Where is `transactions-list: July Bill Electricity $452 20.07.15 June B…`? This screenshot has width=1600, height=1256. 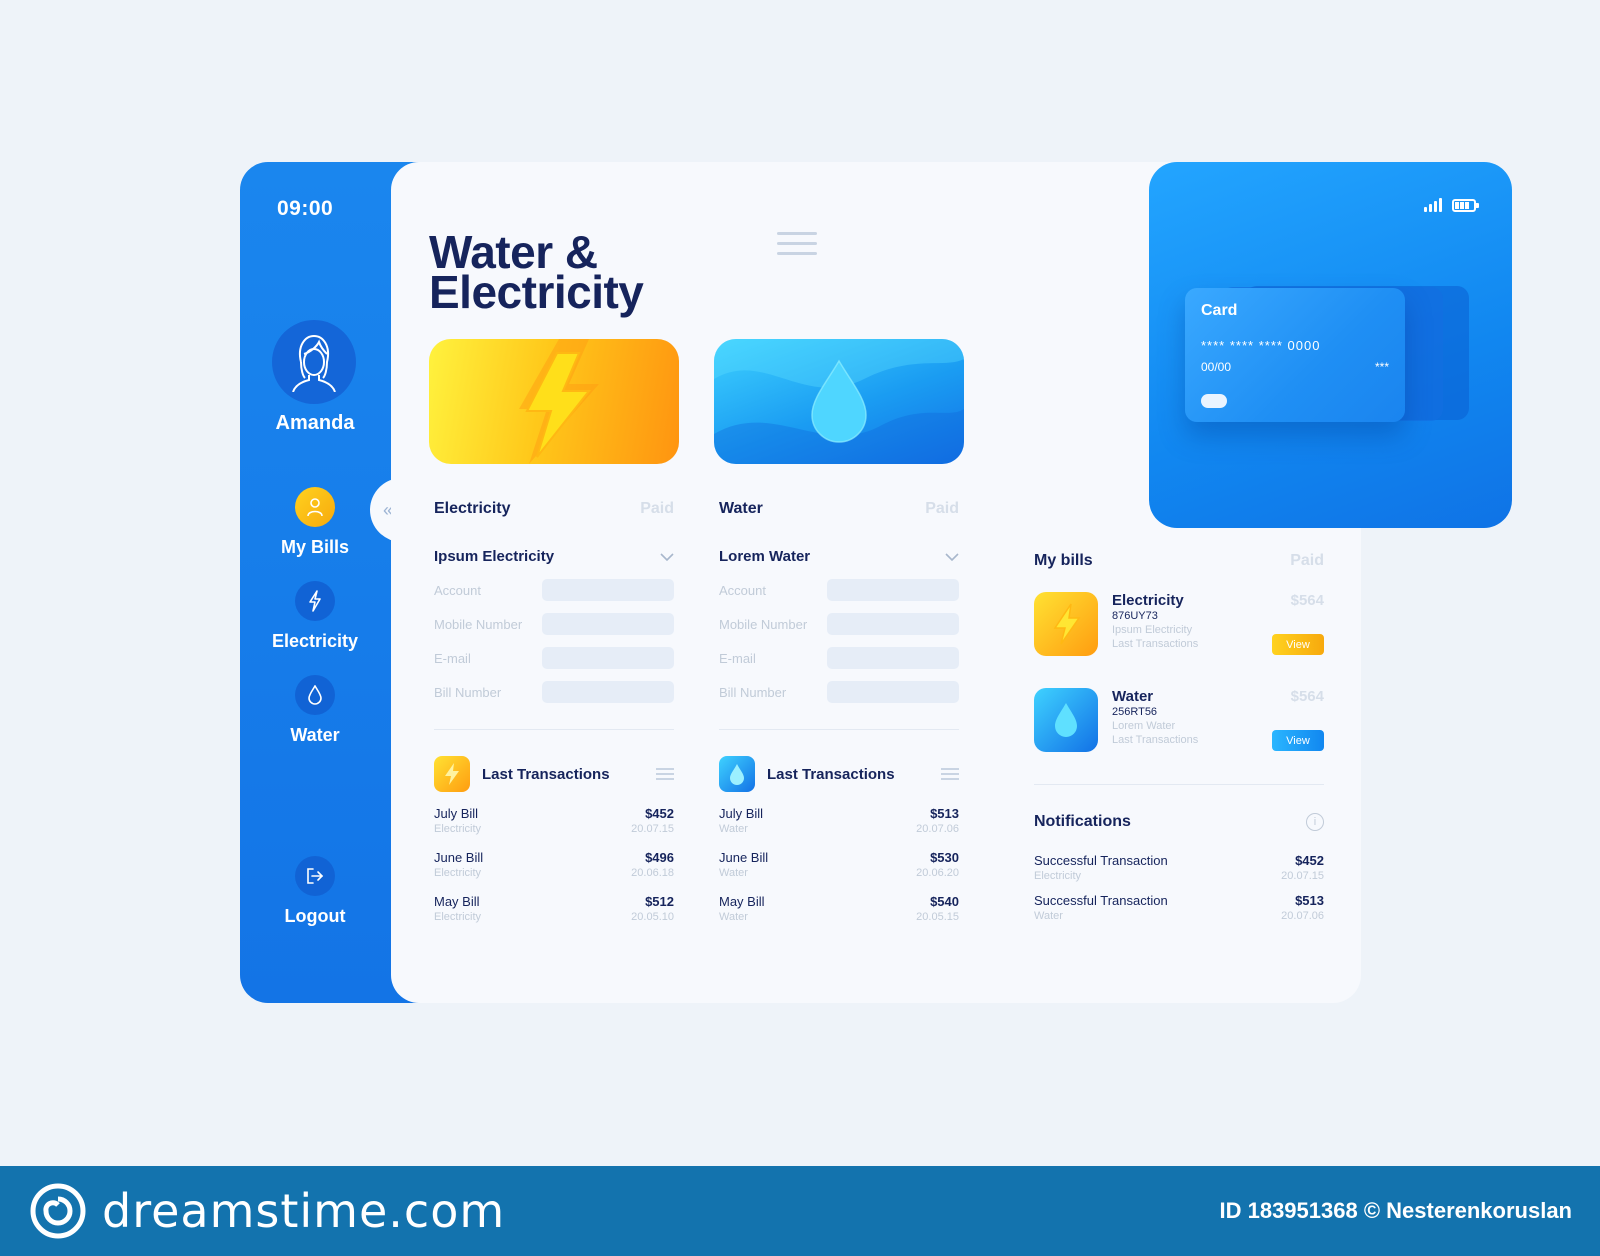
transactions-list: July Bill Electricity $452 20.07.15 June B… is located at coordinates (554, 872).